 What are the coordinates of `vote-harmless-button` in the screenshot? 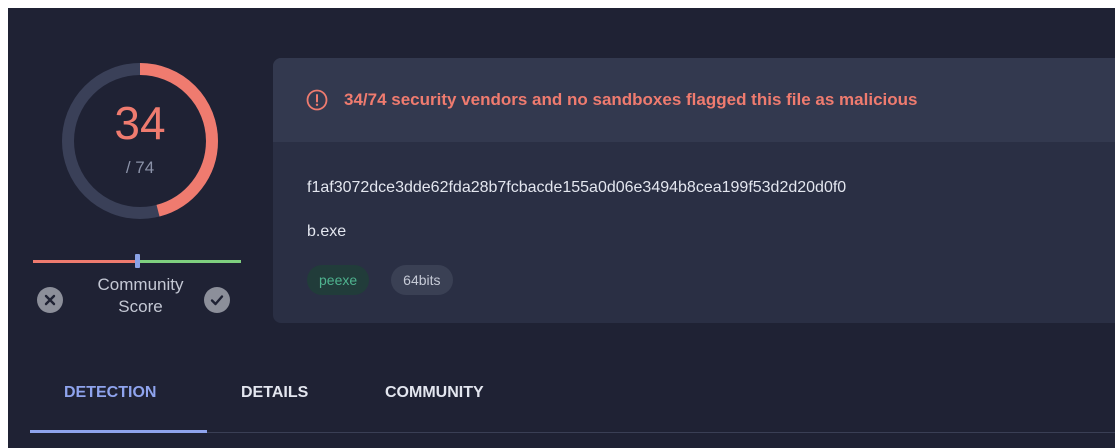 It's located at (217, 300).